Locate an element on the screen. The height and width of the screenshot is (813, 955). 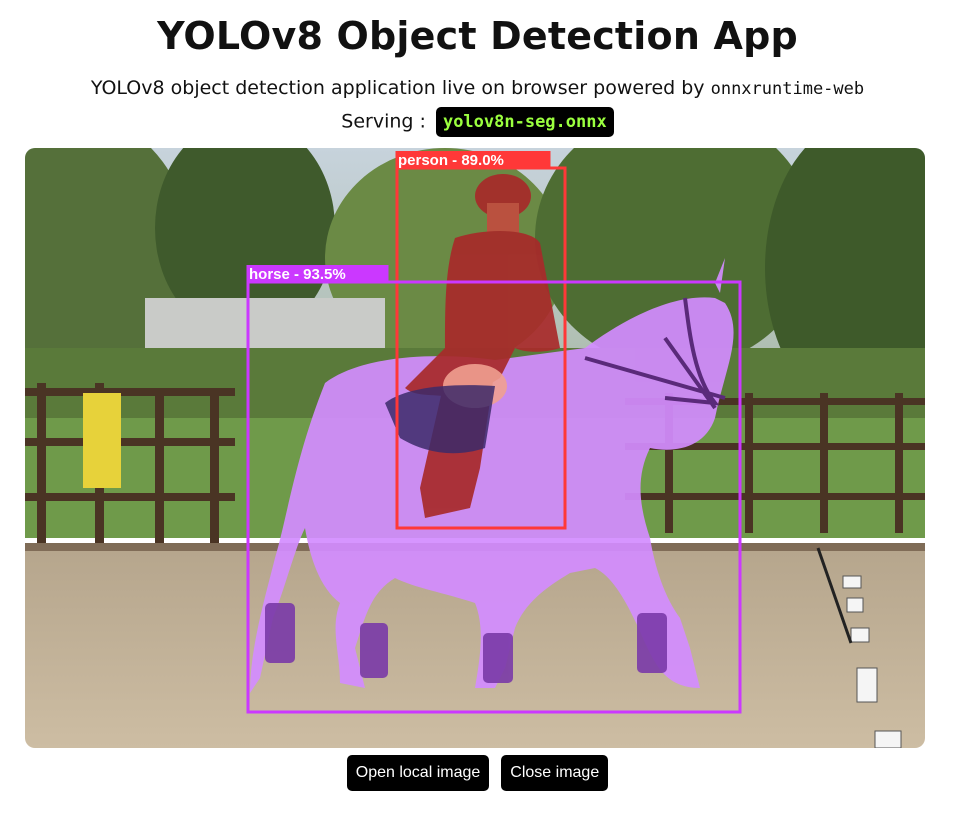
scene-banner is located at coordinates (102, 440).